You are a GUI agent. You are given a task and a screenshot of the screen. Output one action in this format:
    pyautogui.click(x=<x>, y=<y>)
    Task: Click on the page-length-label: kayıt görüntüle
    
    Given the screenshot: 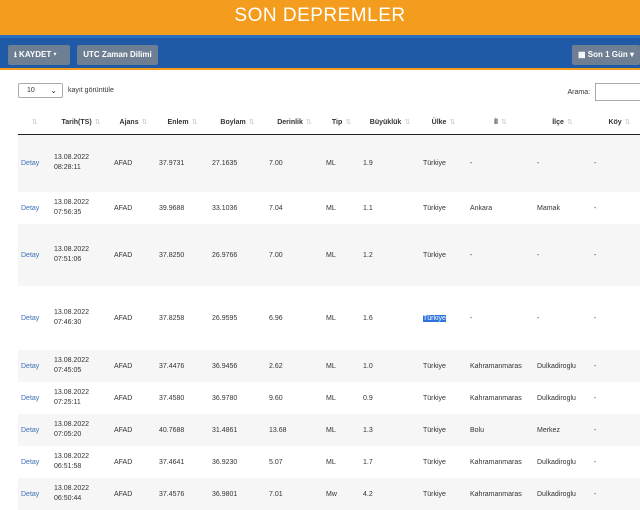 What is the action you would take?
    pyautogui.click(x=90, y=90)
    